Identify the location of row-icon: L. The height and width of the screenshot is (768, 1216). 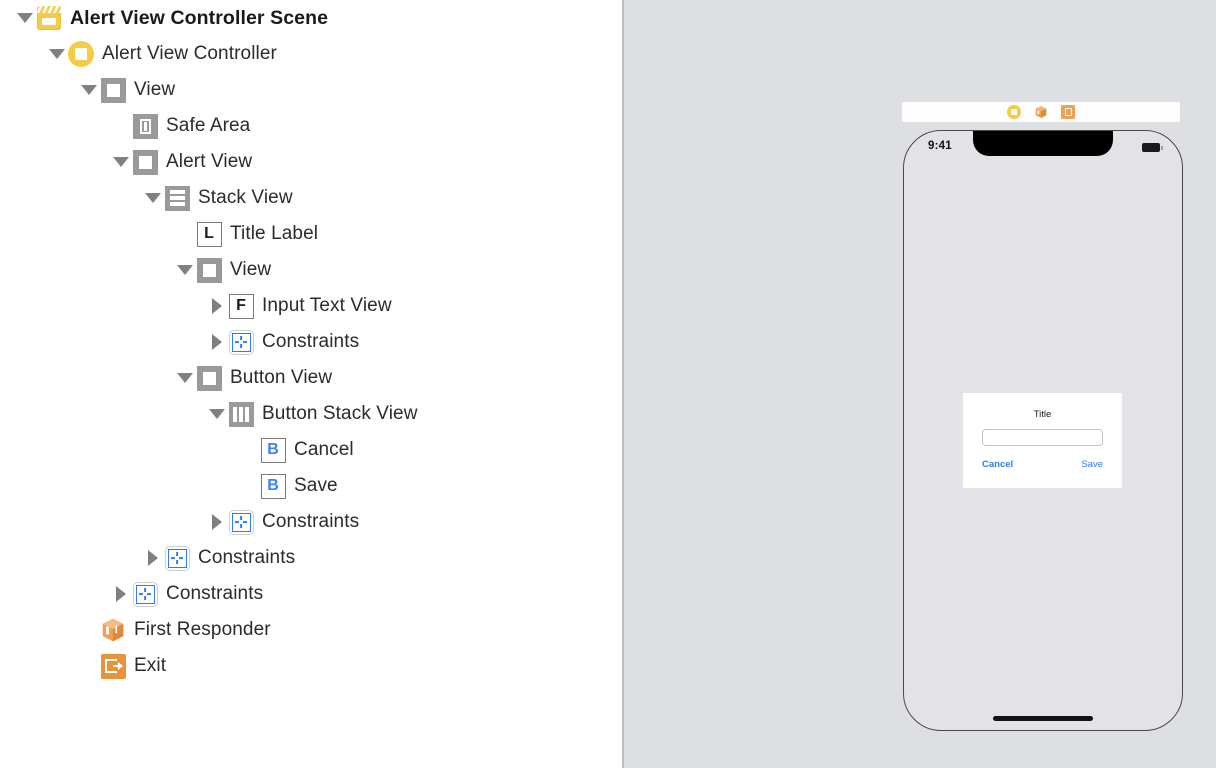
(209, 234).